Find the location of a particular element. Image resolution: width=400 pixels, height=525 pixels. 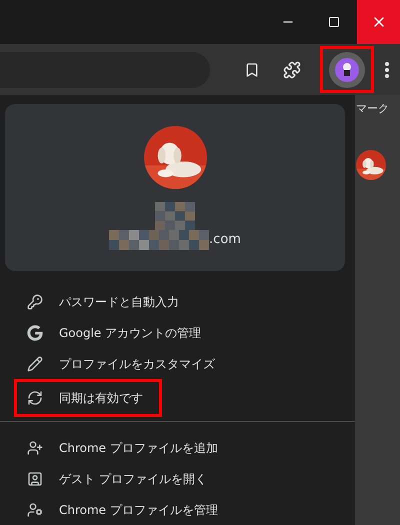

person-card-icon is located at coordinates (35, 478).